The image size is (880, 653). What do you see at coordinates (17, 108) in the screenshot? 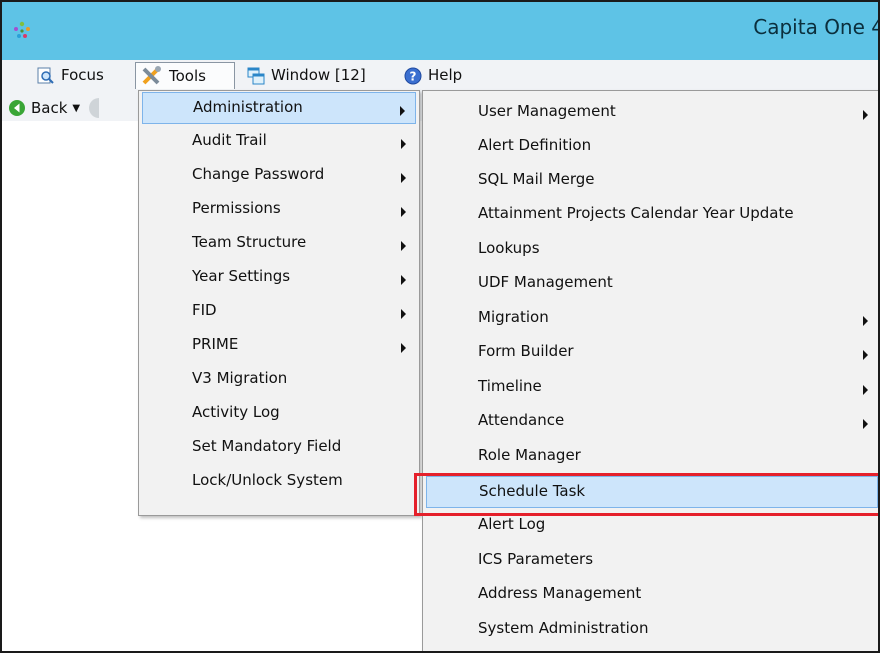
I see `back-arrow-icon` at bounding box center [17, 108].